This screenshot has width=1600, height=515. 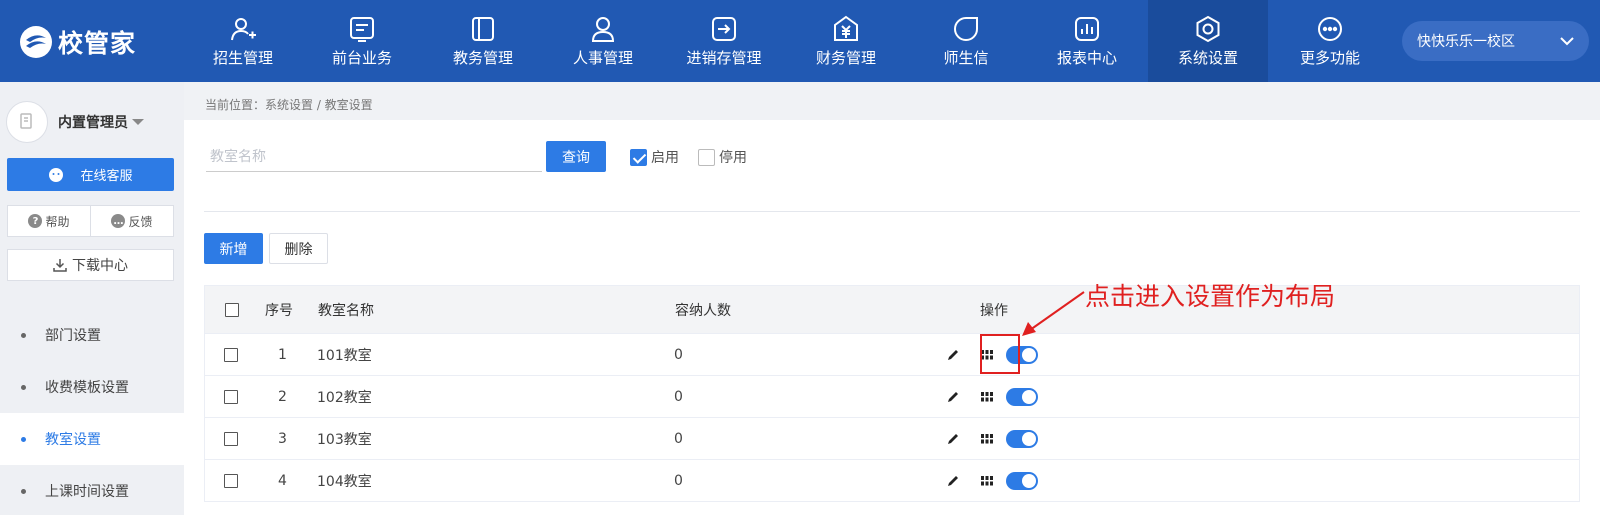 What do you see at coordinates (966, 28) in the screenshot?
I see `message-icon` at bounding box center [966, 28].